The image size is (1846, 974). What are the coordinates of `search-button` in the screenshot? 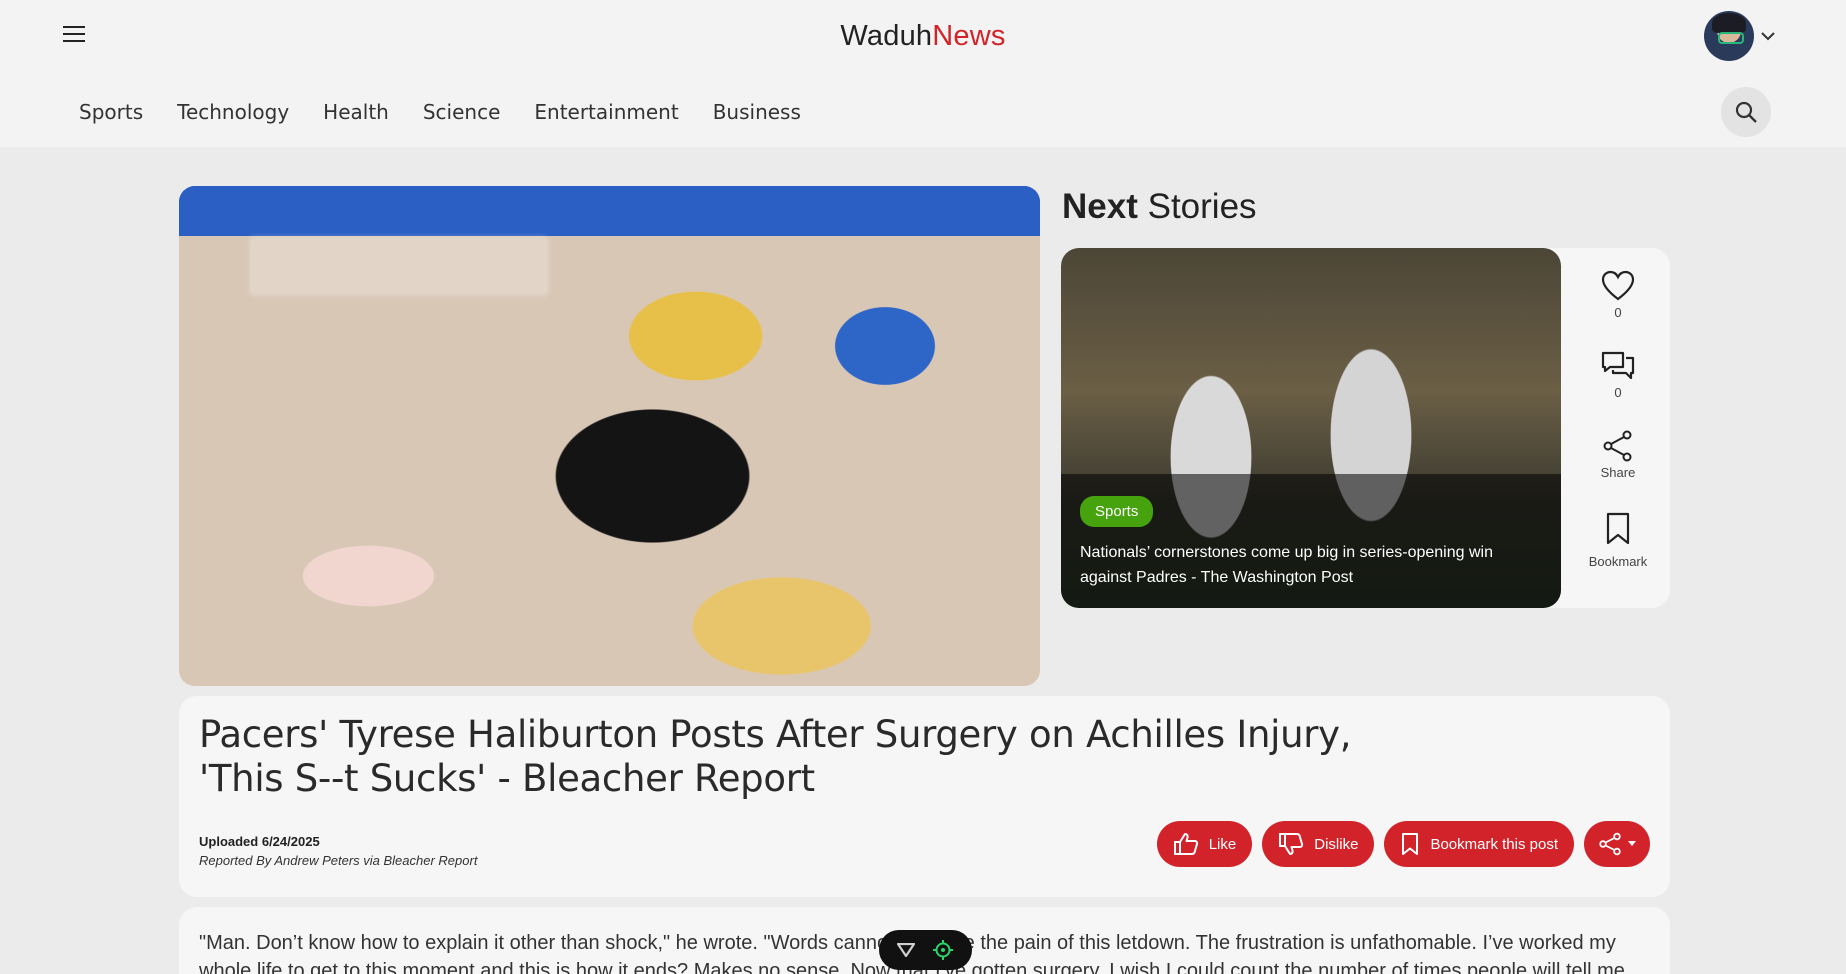 It's located at (1746, 112).